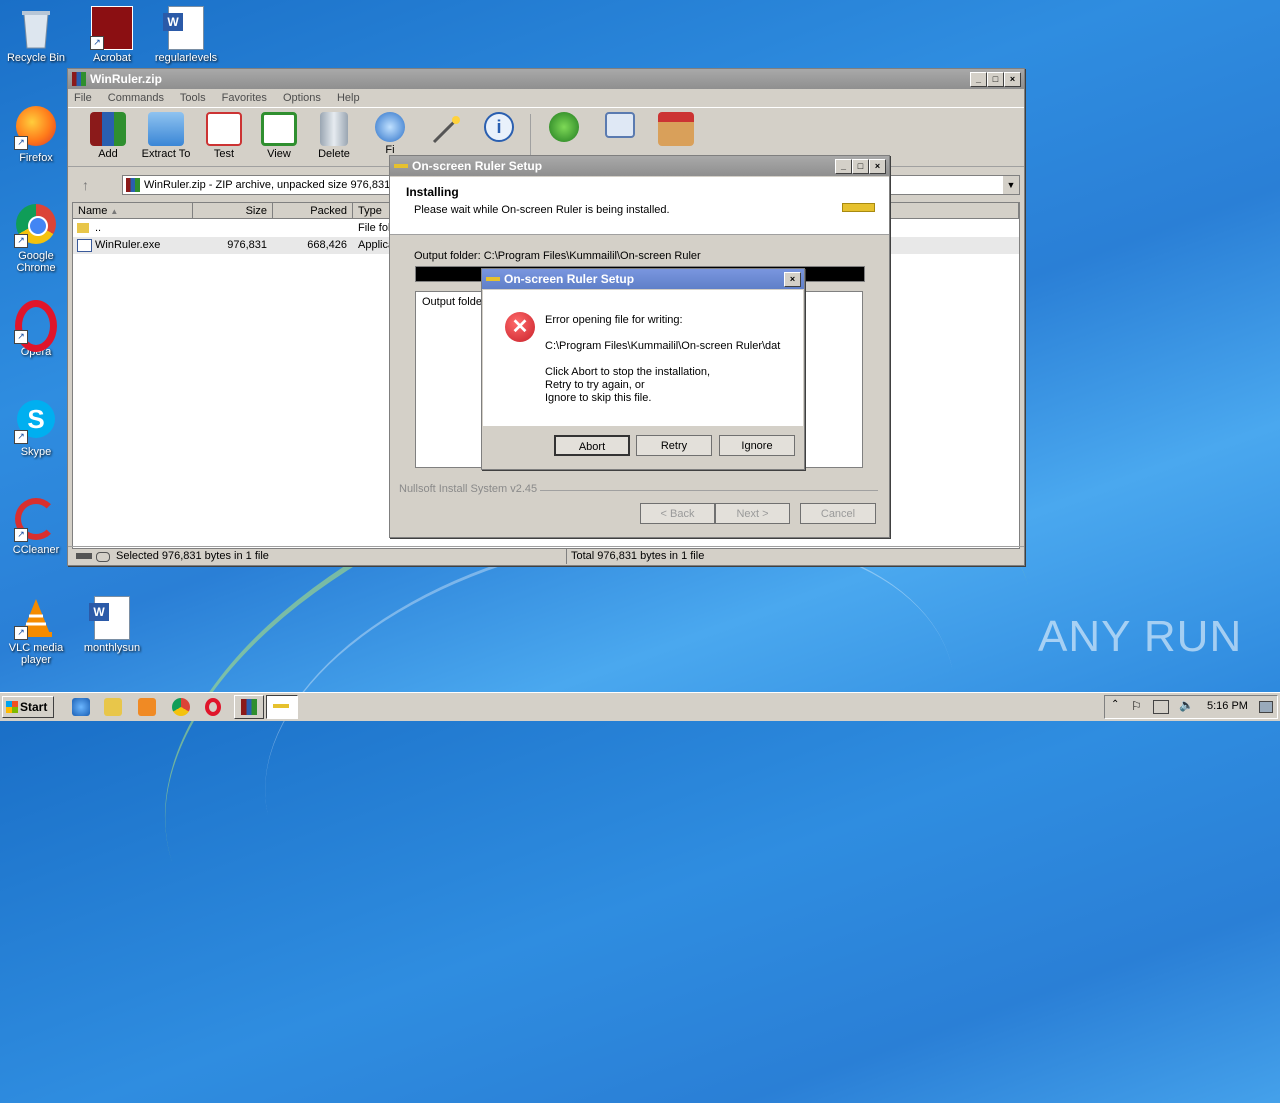 The width and height of the screenshot is (1280, 1103). Describe the element at coordinates (36, 520) in the screenshot. I see `ccleaner-icon: ↗` at that location.